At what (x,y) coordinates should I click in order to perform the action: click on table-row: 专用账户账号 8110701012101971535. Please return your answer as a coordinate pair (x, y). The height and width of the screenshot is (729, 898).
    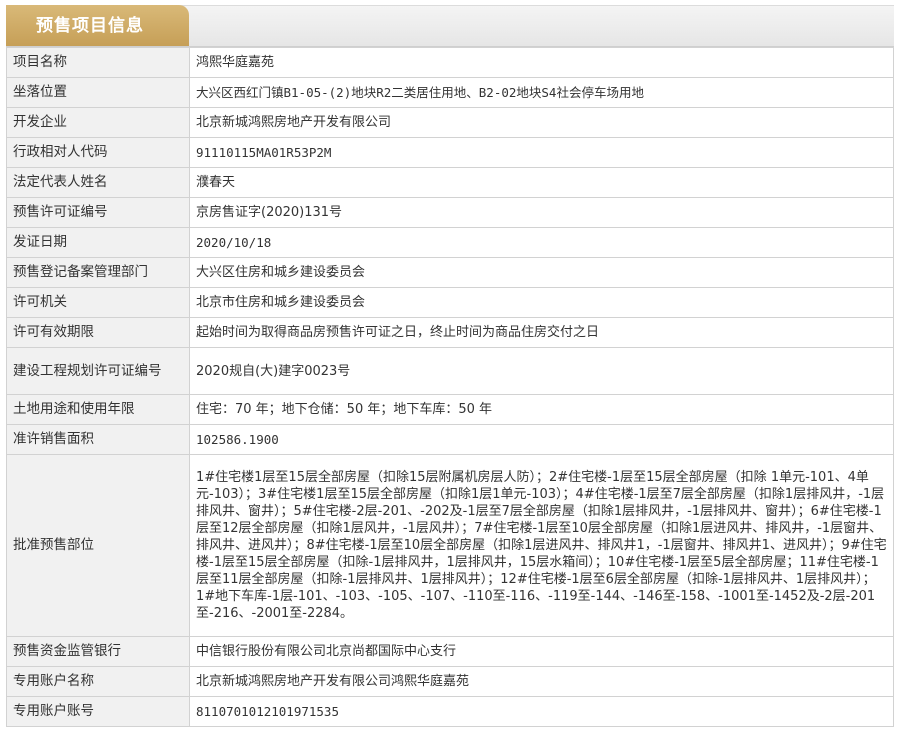
    Looking at the image, I should click on (450, 711).